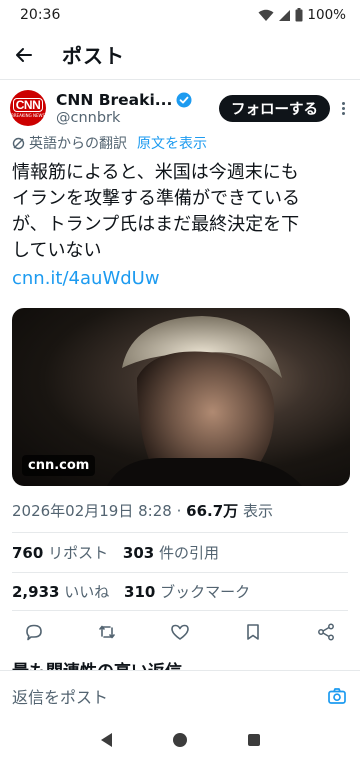 The height and width of the screenshot is (760, 360). What do you see at coordinates (92, 511) in the screenshot?
I see `post-datetime: 2026年02月19日 8:28` at bounding box center [92, 511].